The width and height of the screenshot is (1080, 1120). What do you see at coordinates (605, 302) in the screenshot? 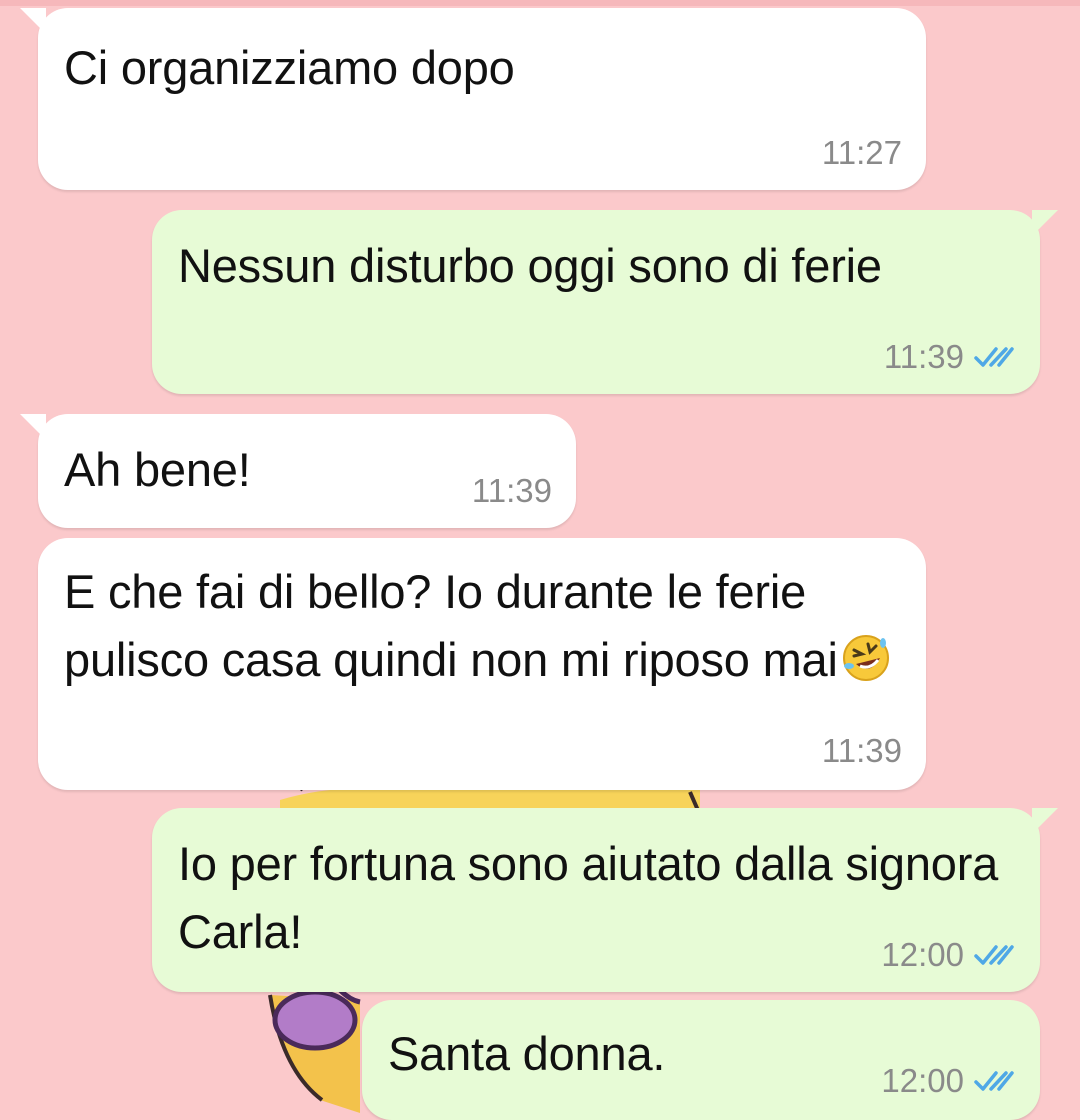
I see `message-bubble-outgoing: Nessun disturbo oggi sono di ferie 11:39` at bounding box center [605, 302].